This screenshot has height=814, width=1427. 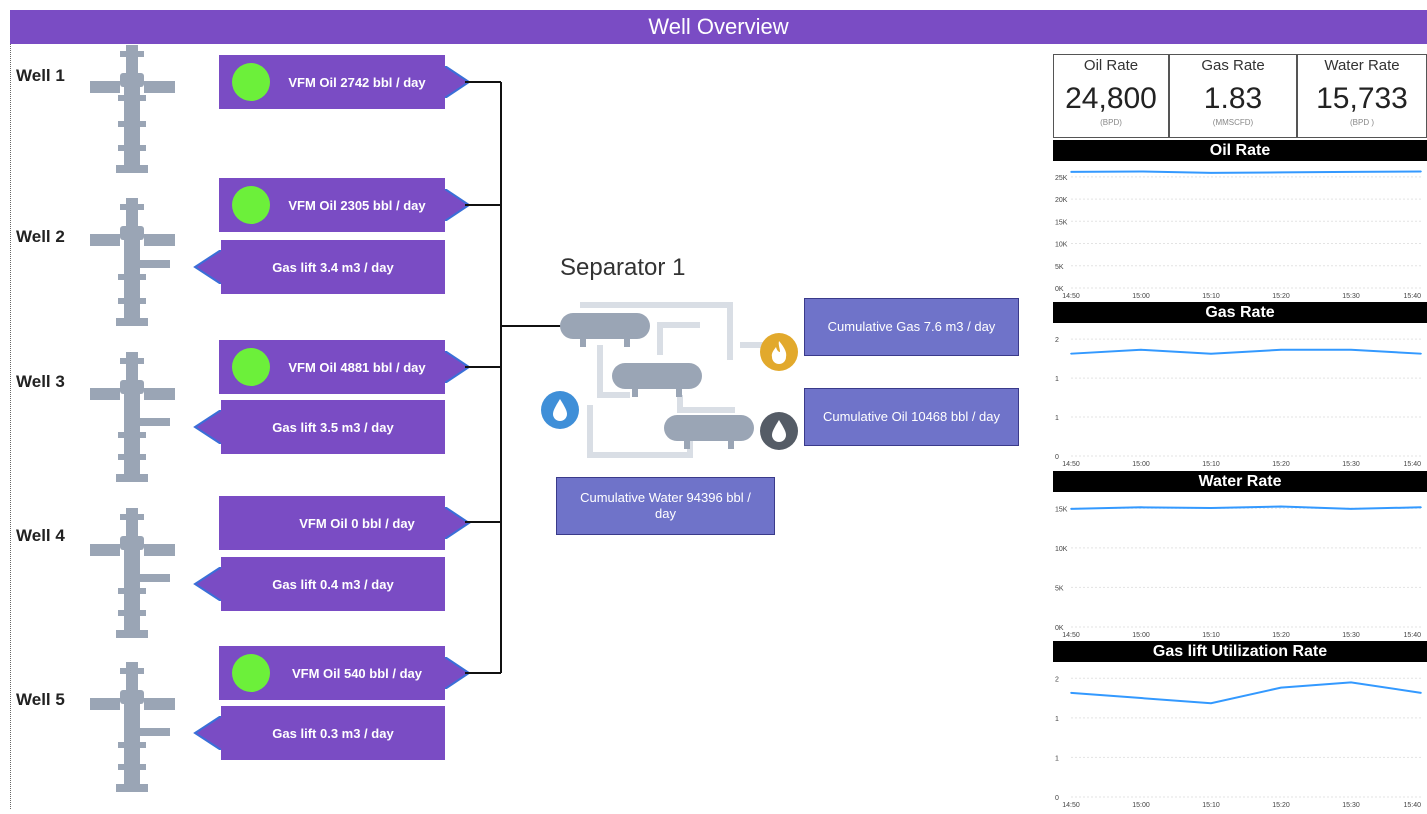 I want to click on y-tick-label: 25K, so click(x=1061, y=178).